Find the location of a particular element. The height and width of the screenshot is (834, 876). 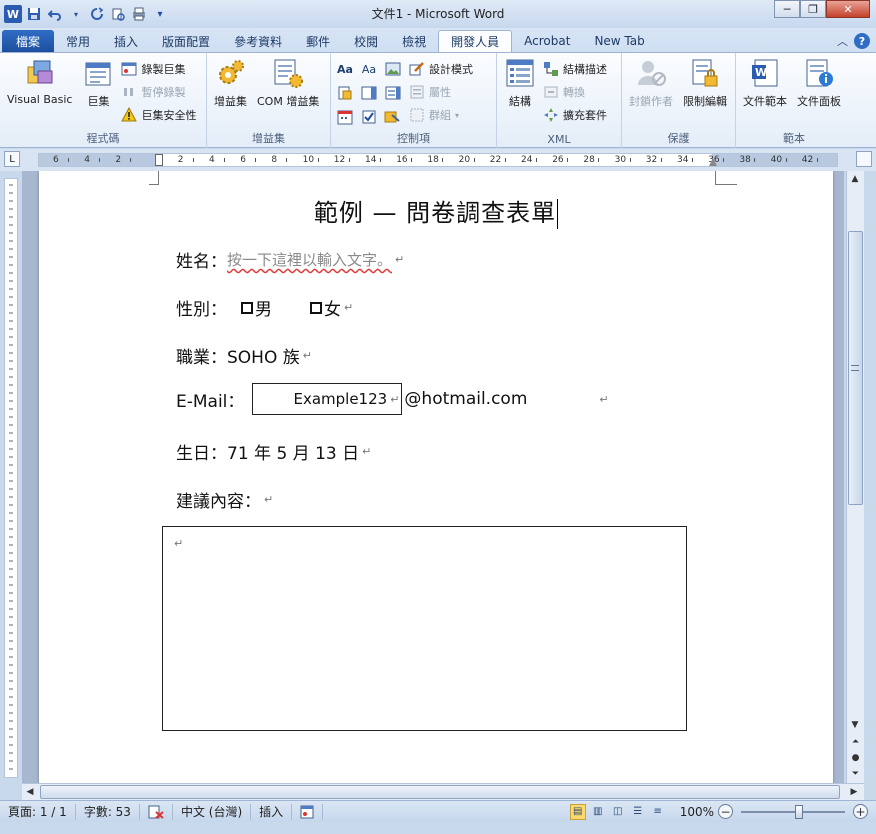

structure-label: 結構 is located at coordinates (520, 101).